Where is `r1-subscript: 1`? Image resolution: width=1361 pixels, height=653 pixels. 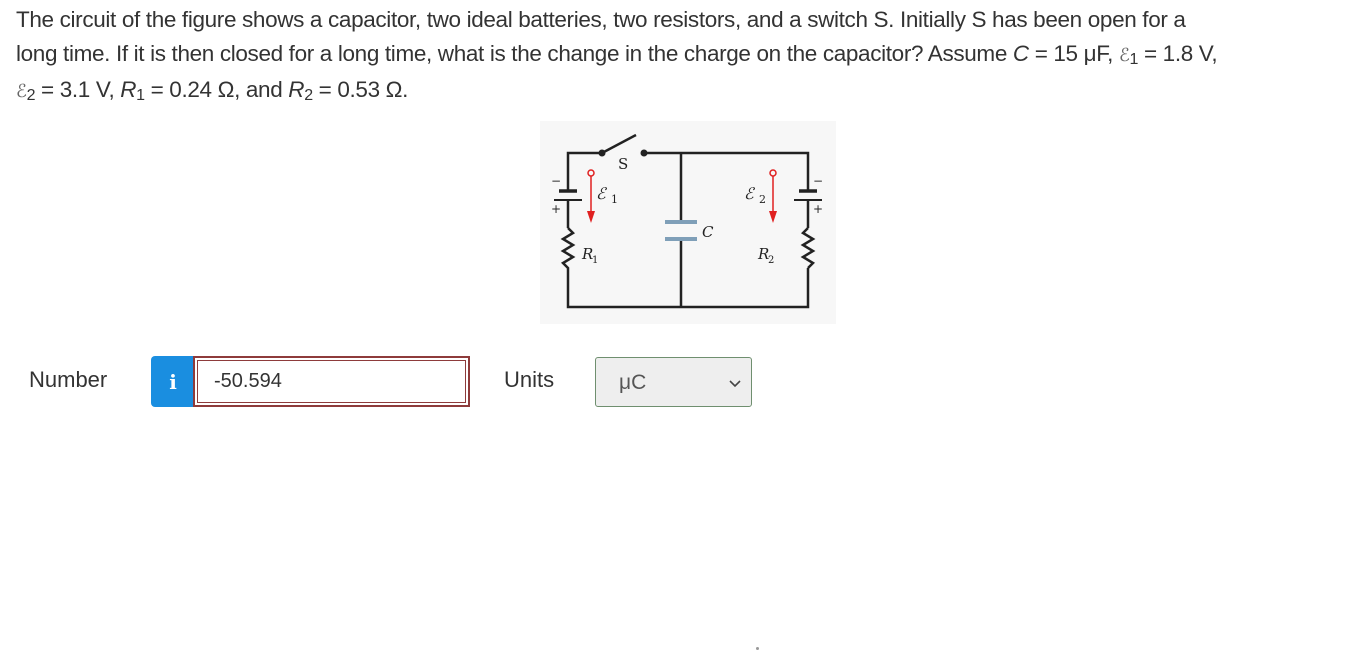 r1-subscript: 1 is located at coordinates (140, 95).